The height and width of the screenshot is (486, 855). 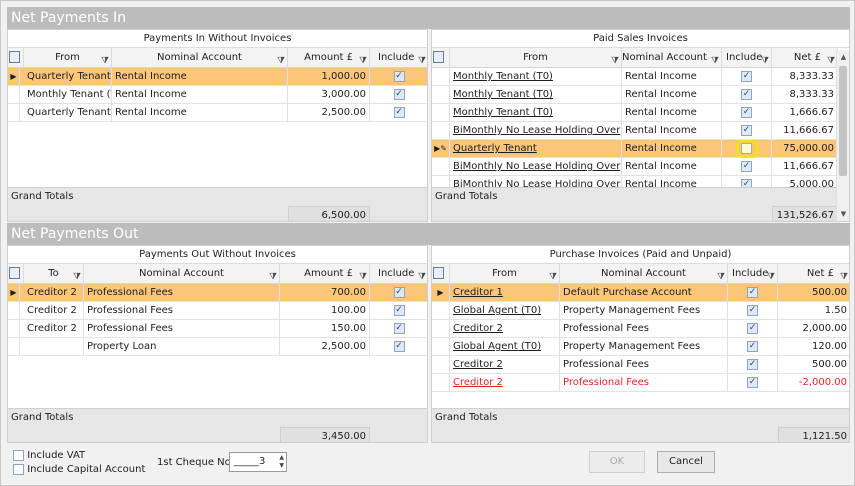 I want to click on scroll-down-icon: ▼, so click(x=843, y=215).